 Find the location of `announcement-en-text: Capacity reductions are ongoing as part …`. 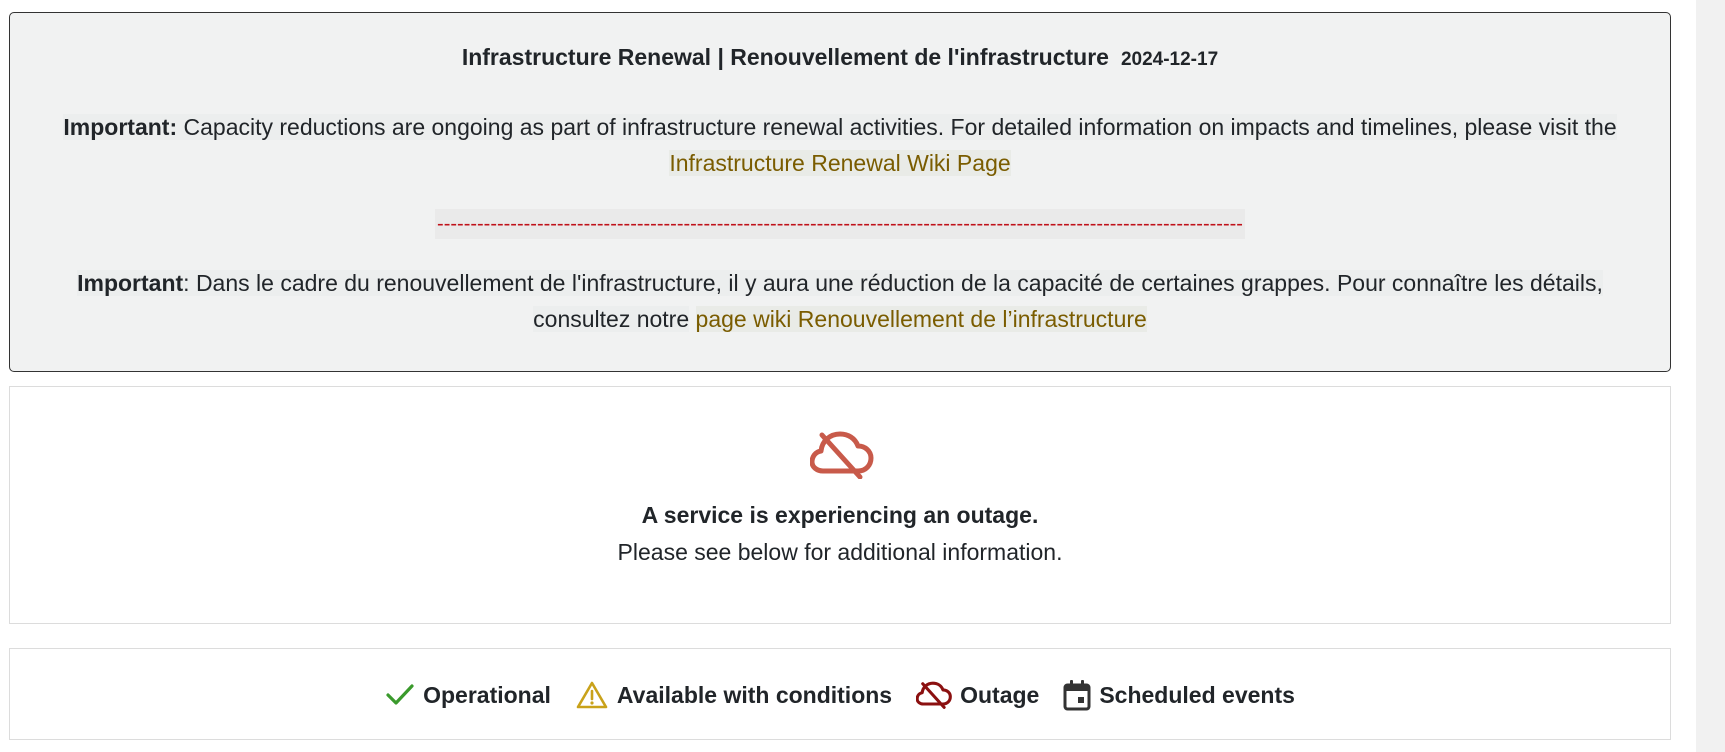

announcement-en-text: Capacity reductions are ongoing as part … is located at coordinates (900, 127).